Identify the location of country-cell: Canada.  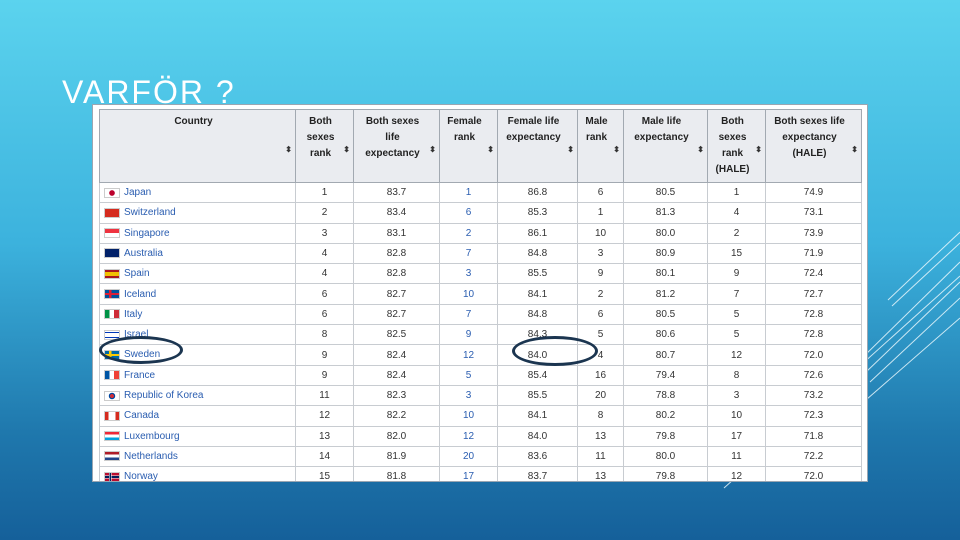
(197, 416).